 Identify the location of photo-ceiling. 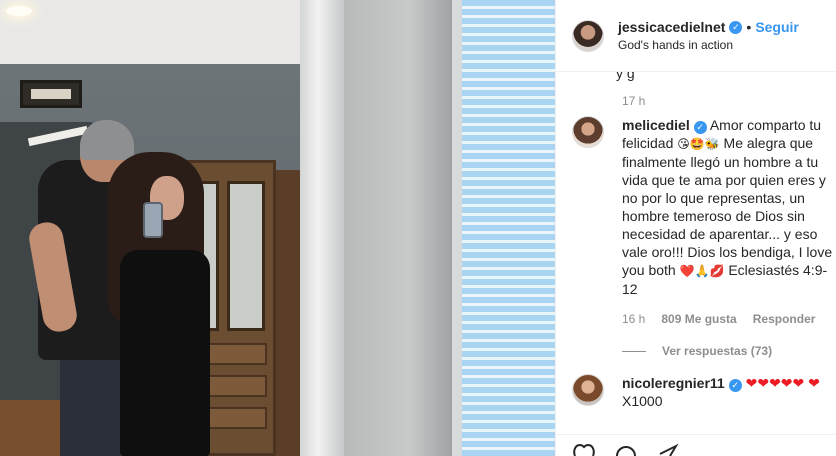
(150, 32).